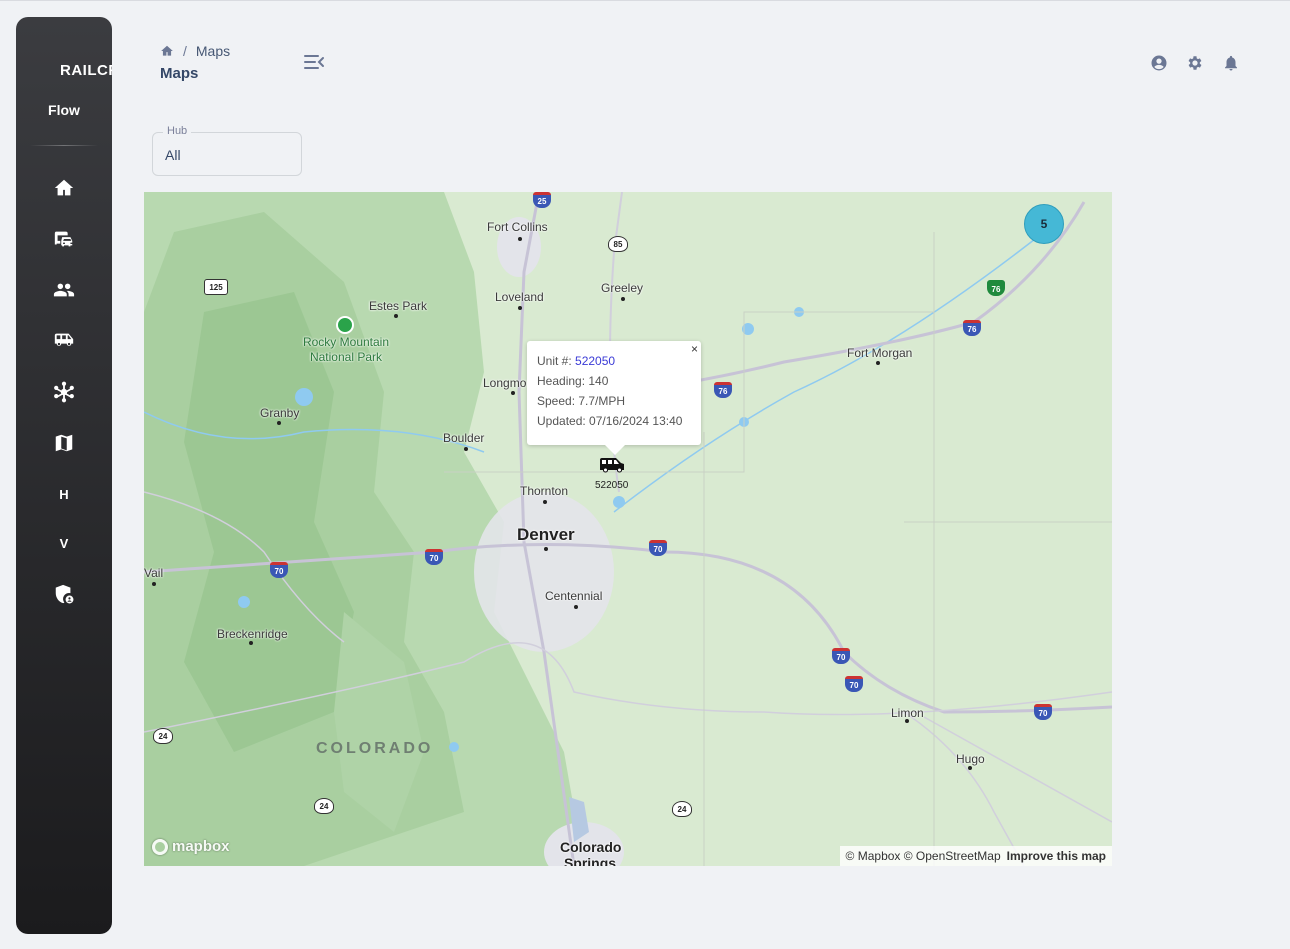  What do you see at coordinates (622, 288) in the screenshot?
I see `city-label-greeley: Greeley` at bounding box center [622, 288].